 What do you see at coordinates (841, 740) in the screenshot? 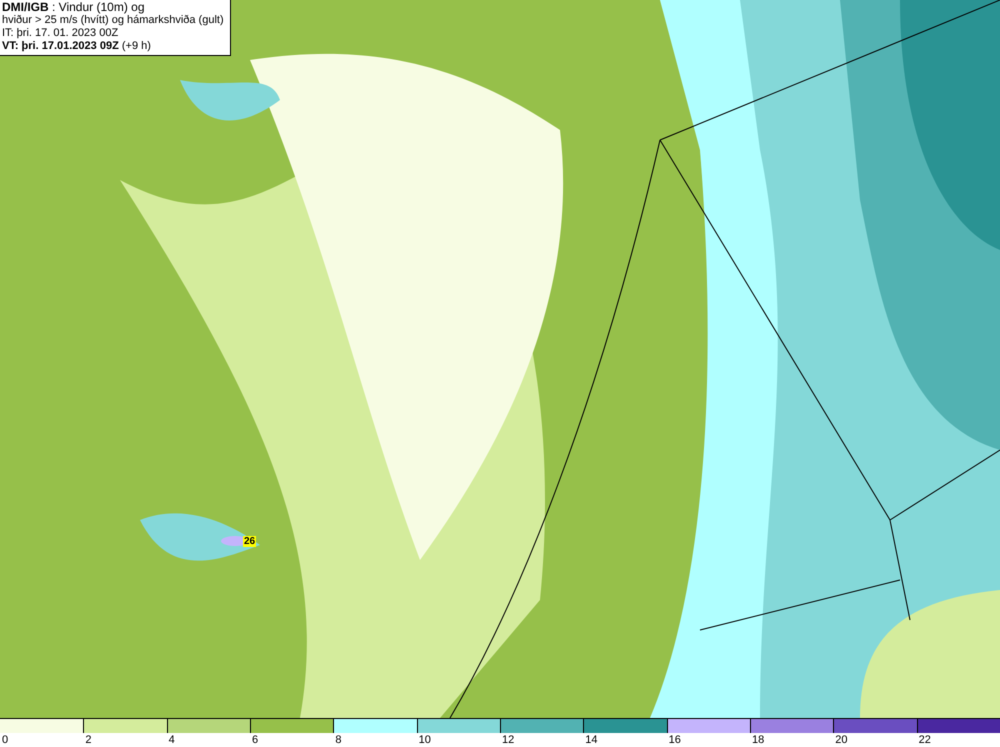
I see `scale-tick-label: 20` at bounding box center [841, 740].